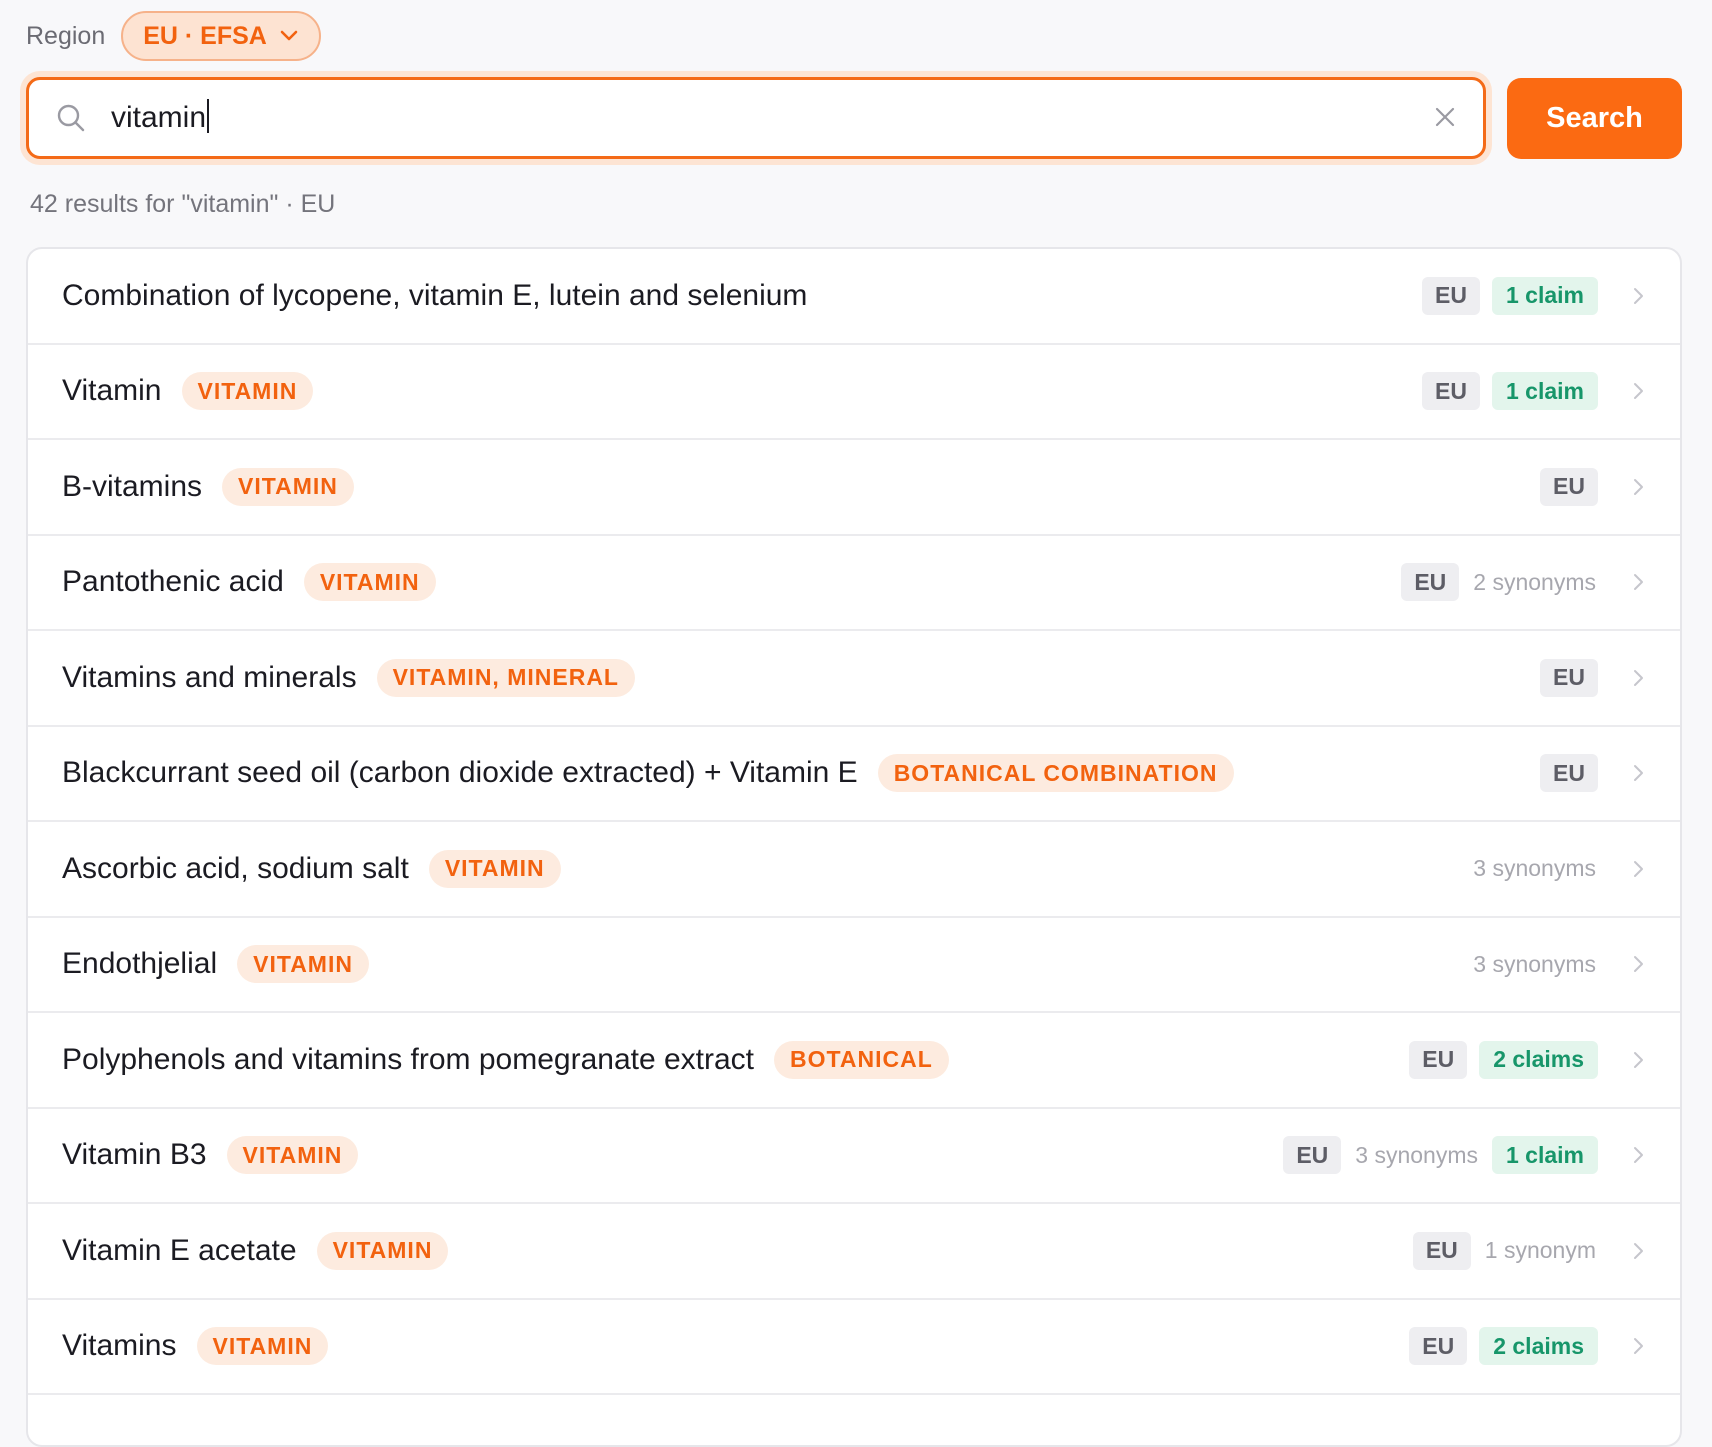 This screenshot has height=1447, width=1712. I want to click on result-name: Vitamins and minerals, so click(209, 677).